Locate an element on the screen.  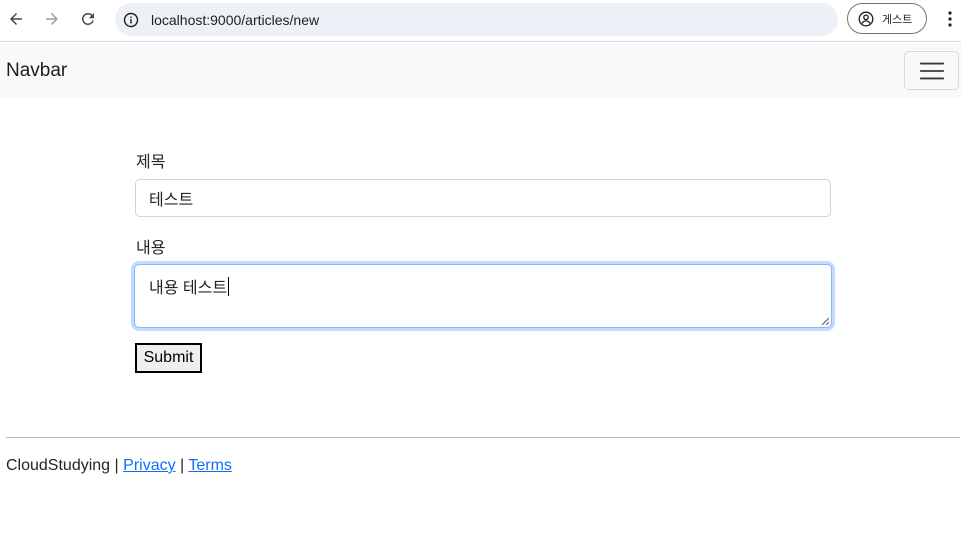
content-textarea-value: 내용 테스트 is located at coordinates (188, 288).